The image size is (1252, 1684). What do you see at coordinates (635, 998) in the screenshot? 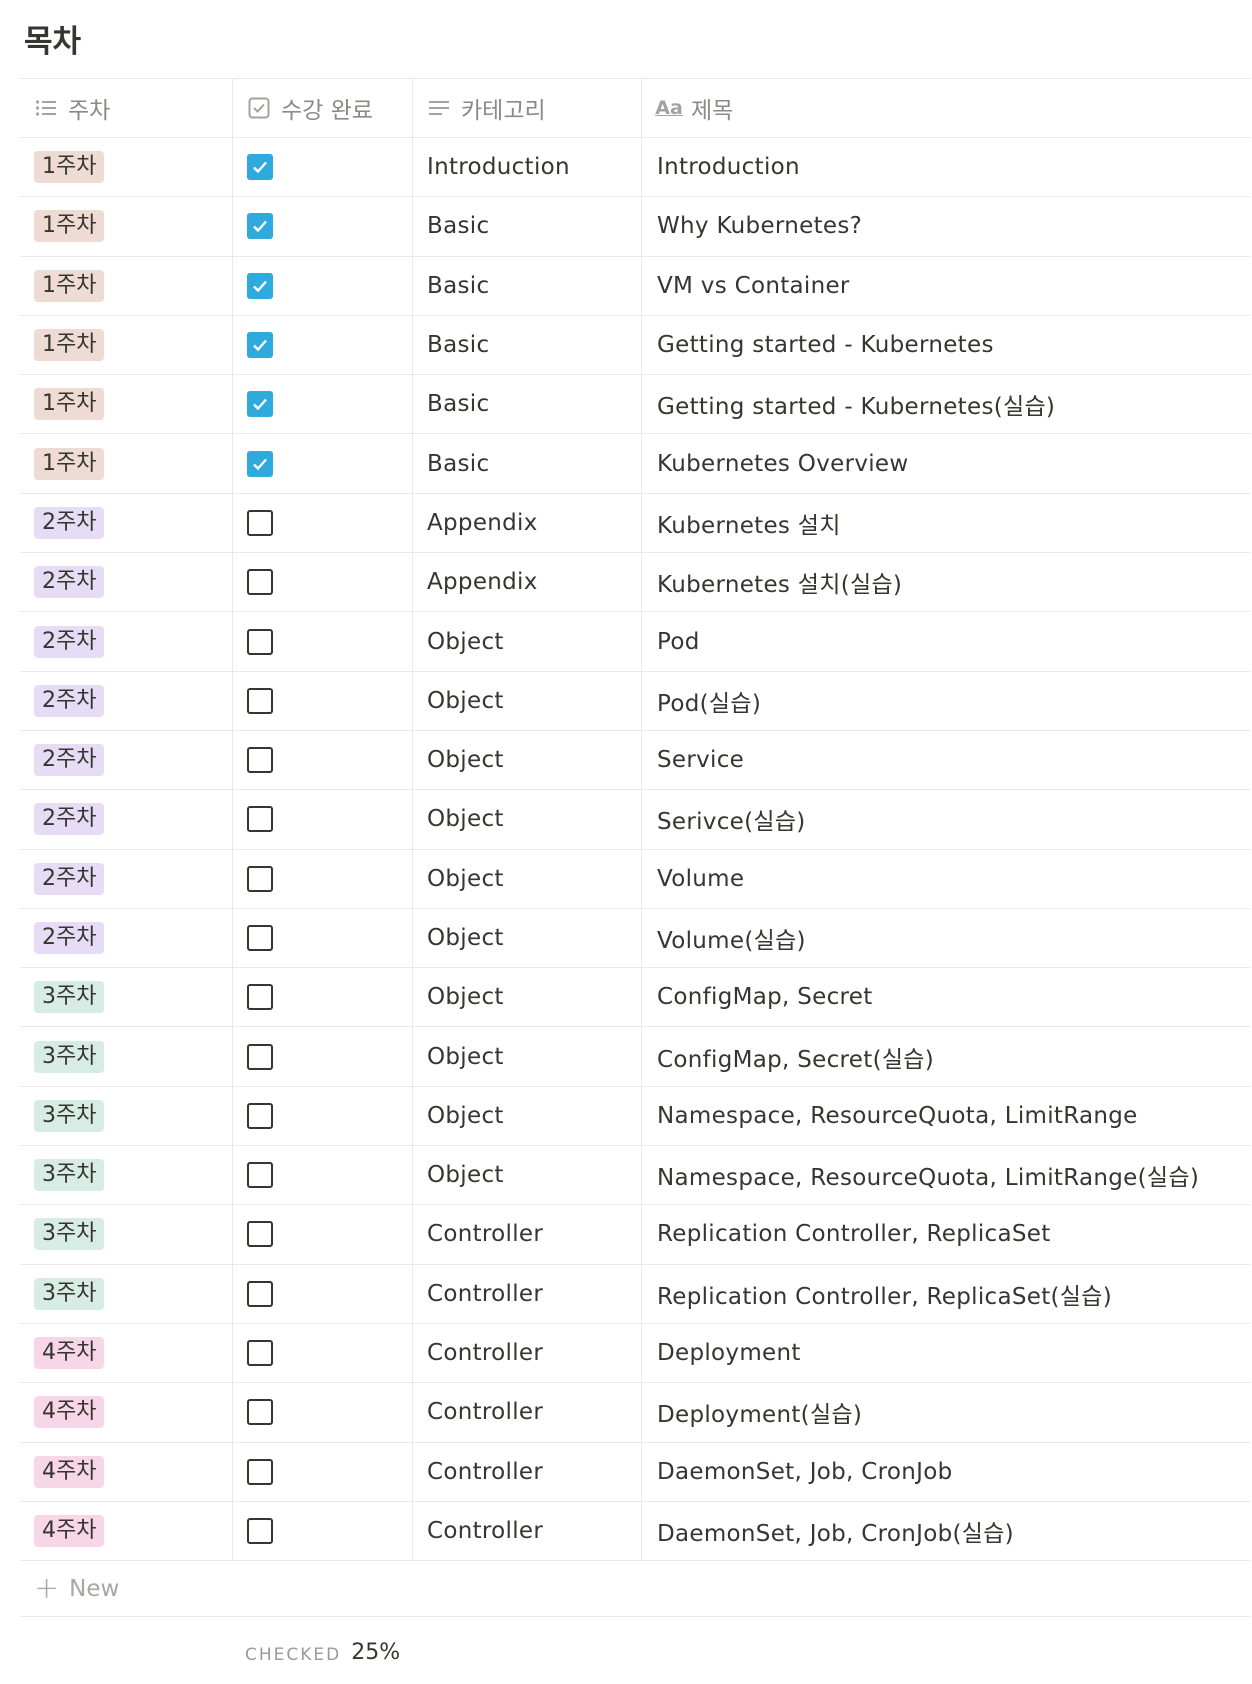
I see `table-row: 3주차 Object ConfigMap, Secret` at bounding box center [635, 998].